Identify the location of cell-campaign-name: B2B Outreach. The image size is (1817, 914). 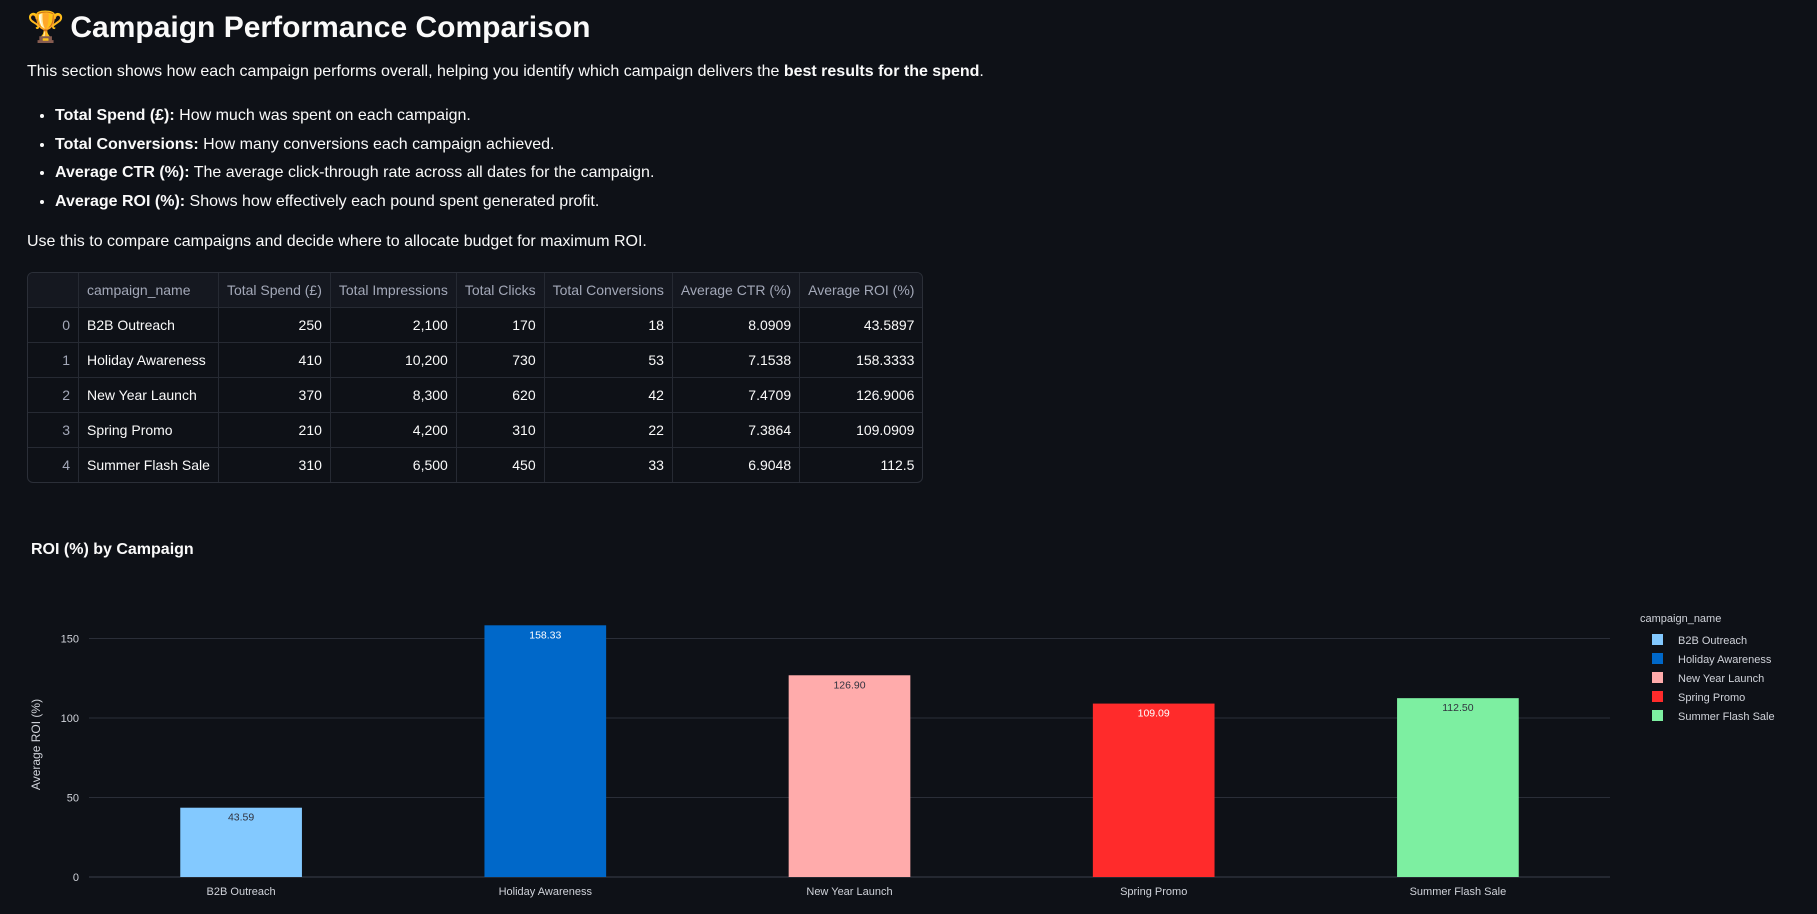
(148, 325).